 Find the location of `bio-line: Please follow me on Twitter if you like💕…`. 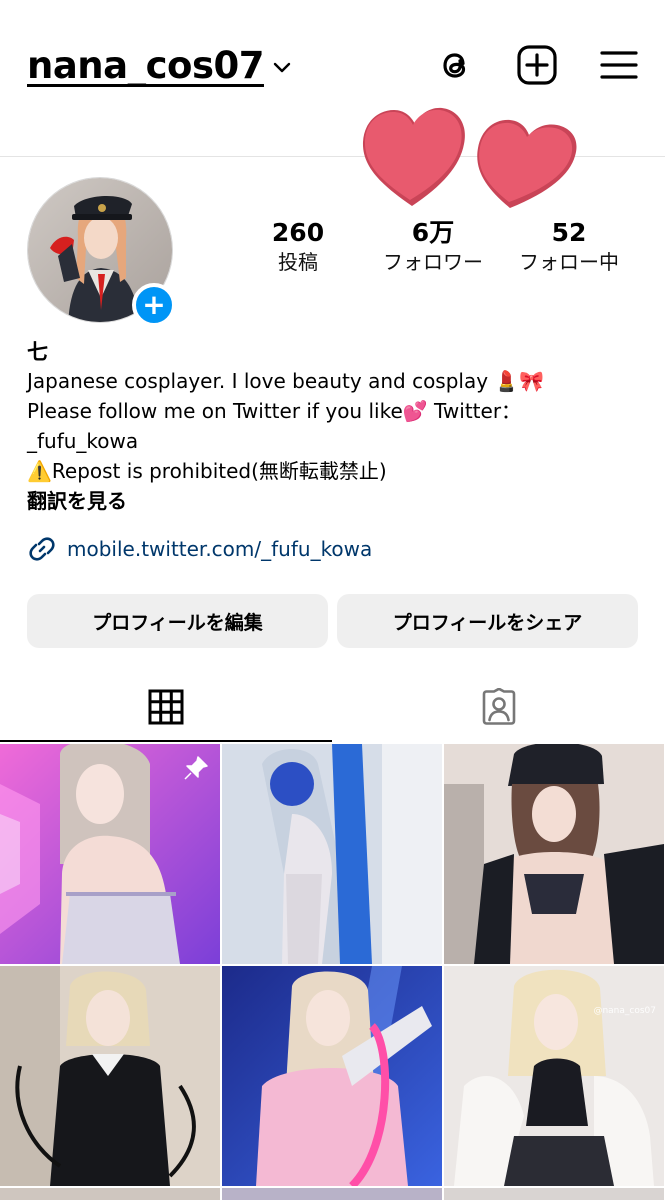

bio-line: Please follow me on Twitter if you like💕… is located at coordinates (274, 411).